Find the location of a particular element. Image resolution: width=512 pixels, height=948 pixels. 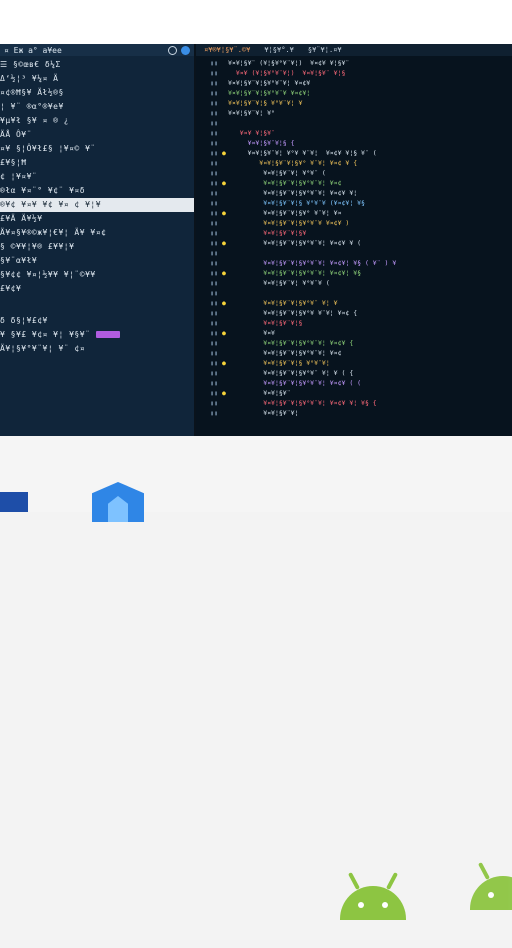

tree-item: ¤¢®Ħ§¥ Äł½®§ is located at coordinates (97, 93).